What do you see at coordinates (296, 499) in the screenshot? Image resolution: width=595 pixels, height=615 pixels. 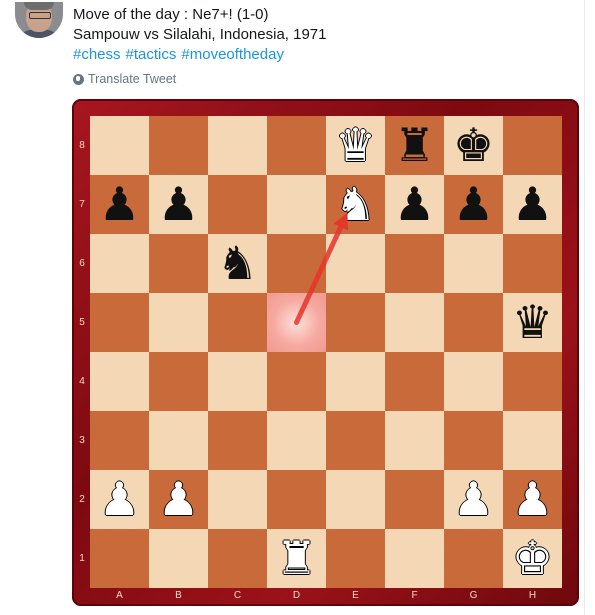 I see `square-d2` at bounding box center [296, 499].